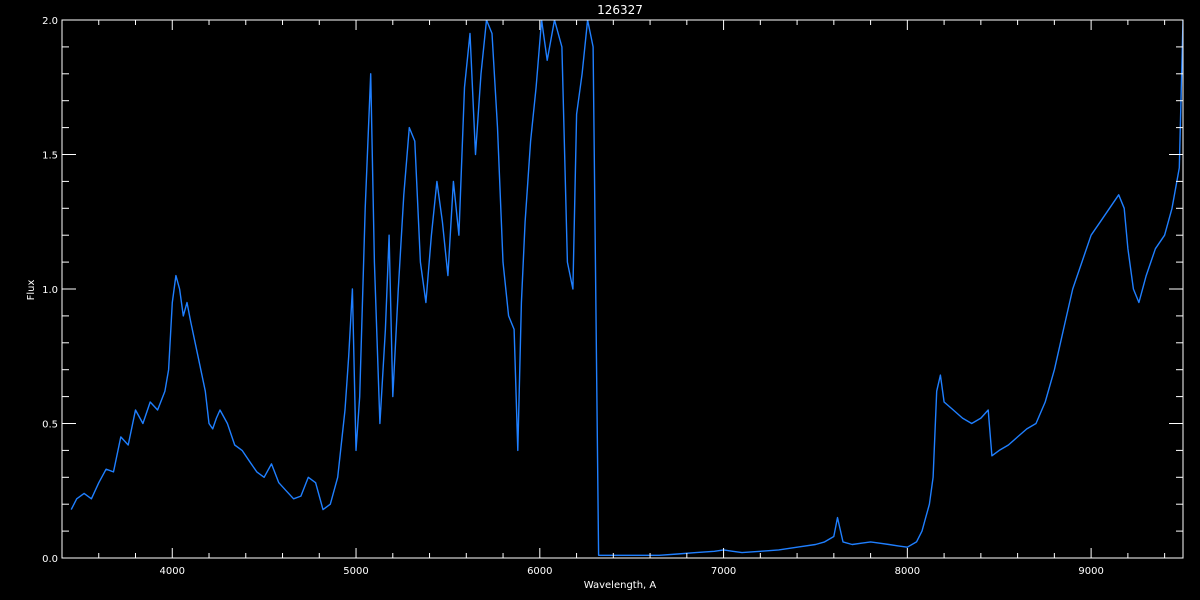 Image resolution: width=1200 pixels, height=600 pixels. I want to click on chart-title: 126327, so click(620, 10).